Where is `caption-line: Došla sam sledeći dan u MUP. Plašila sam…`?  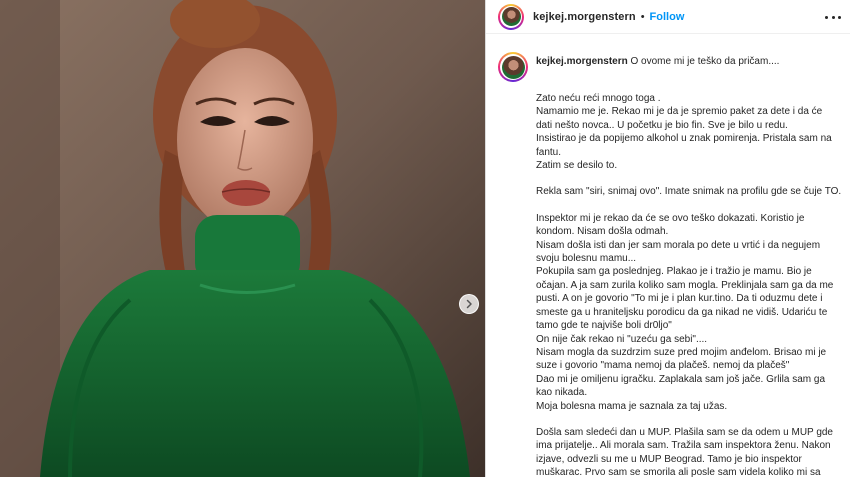 caption-line: Došla sam sledeći dan u MUP. Plašila sam… is located at coordinates (684, 432).